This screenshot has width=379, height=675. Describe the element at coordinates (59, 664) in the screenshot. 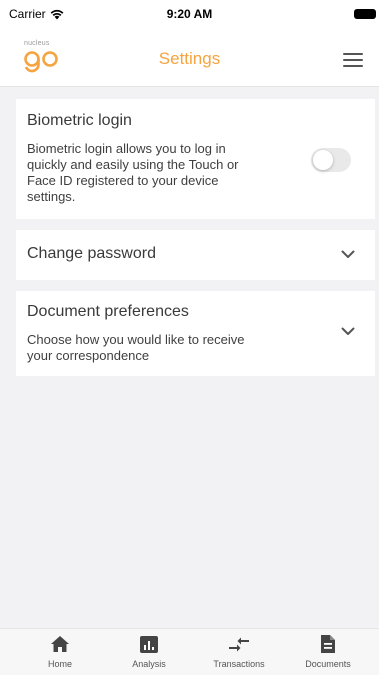

I see `tab-home-label: Home` at that location.